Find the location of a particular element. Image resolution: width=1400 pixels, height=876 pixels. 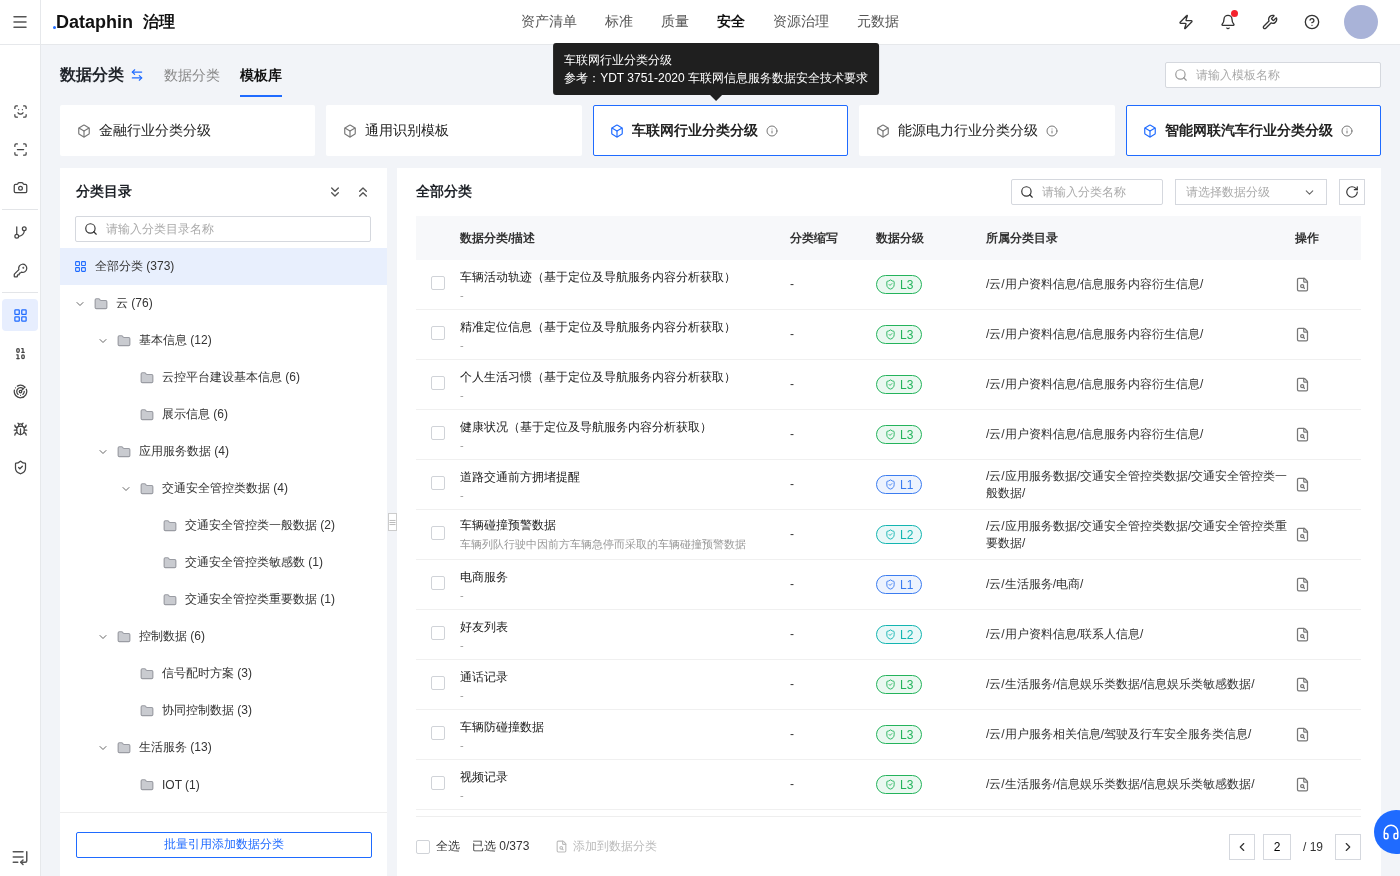

template-card: 通用识别模板 is located at coordinates (454, 130).